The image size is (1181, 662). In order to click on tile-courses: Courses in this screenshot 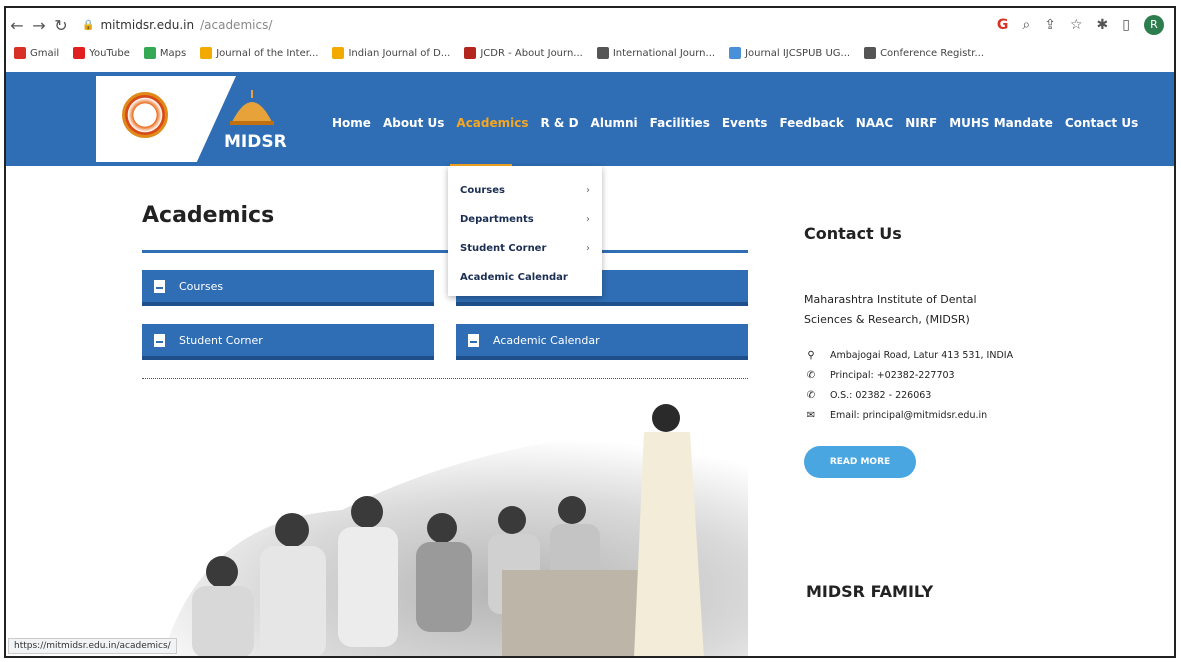, I will do `click(288, 288)`.